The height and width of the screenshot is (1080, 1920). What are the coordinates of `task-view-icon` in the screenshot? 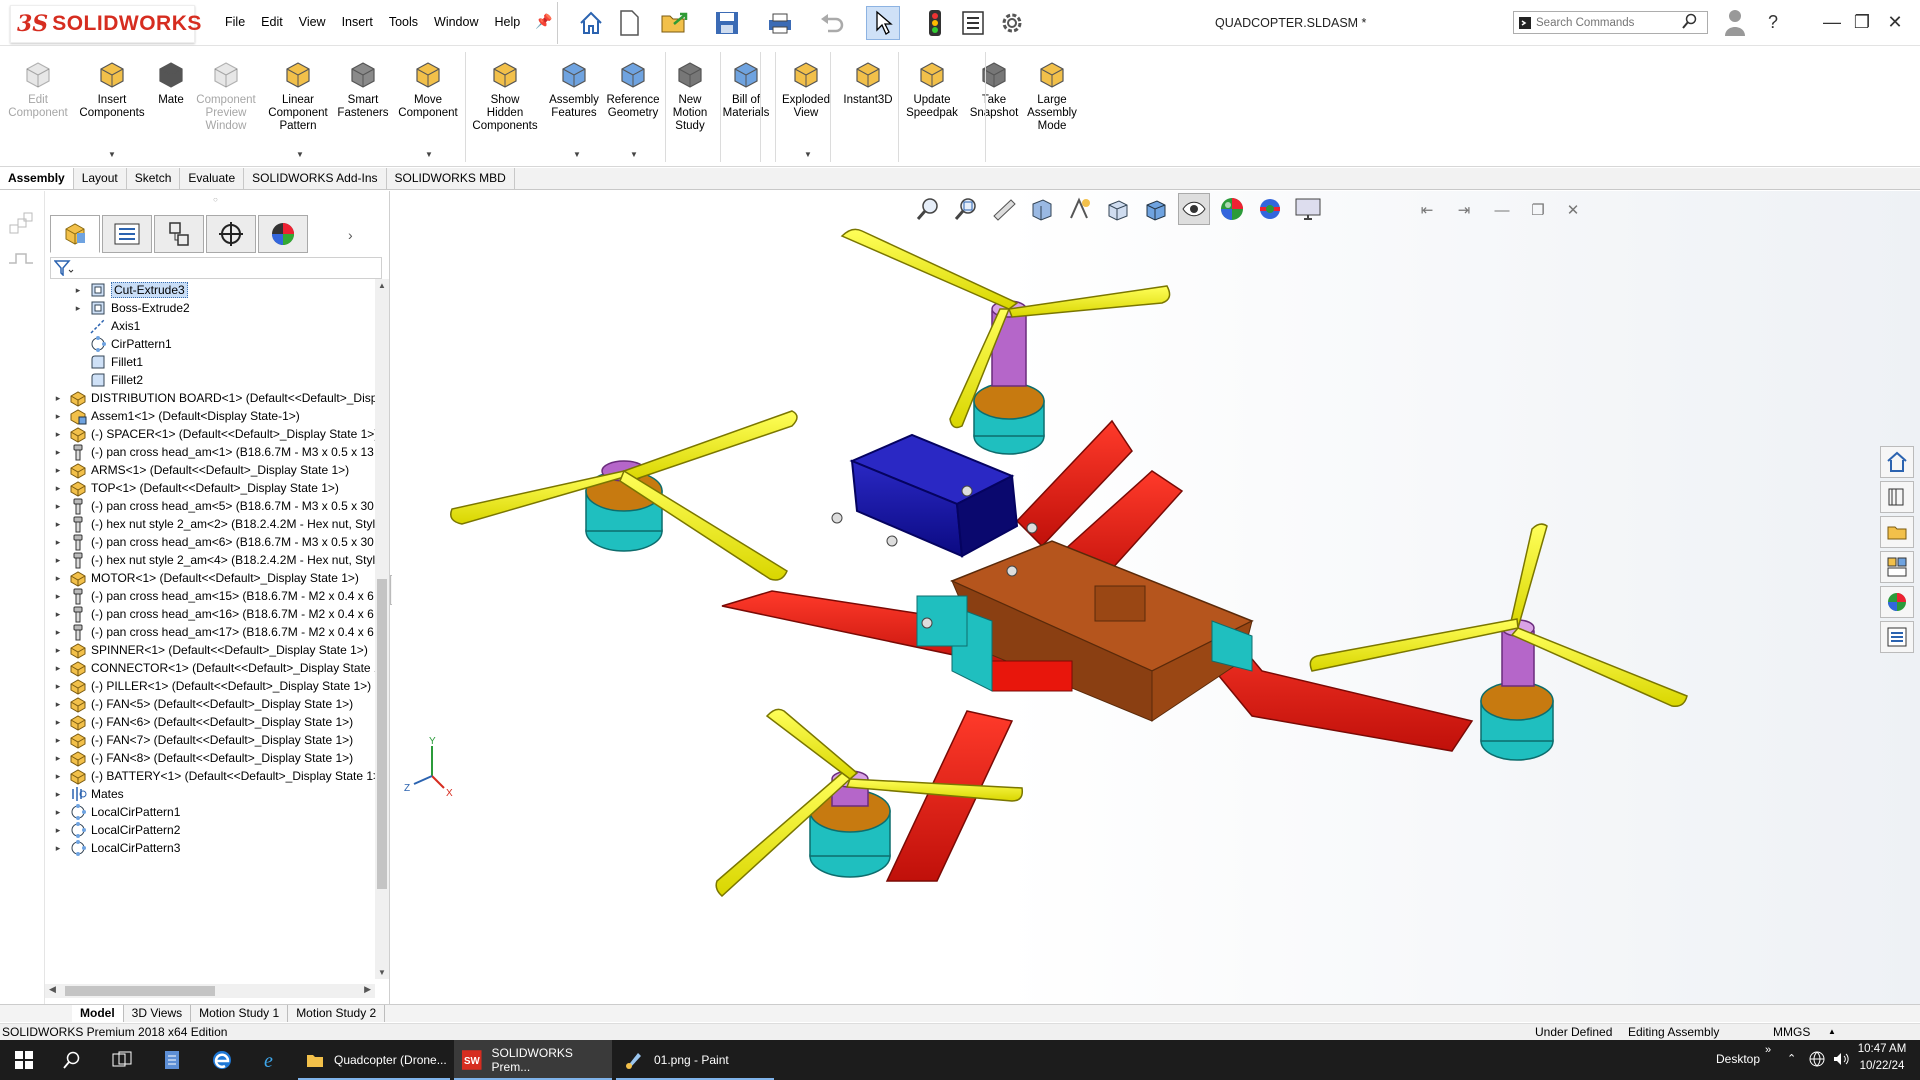 It's located at (122, 1060).